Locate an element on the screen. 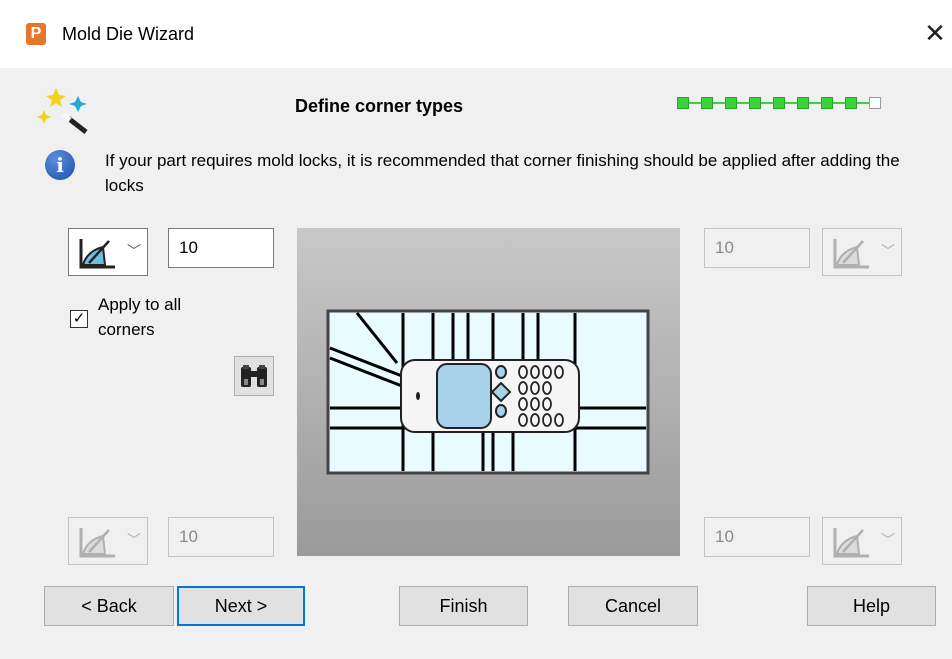  app-icon: P is located at coordinates (36, 34).